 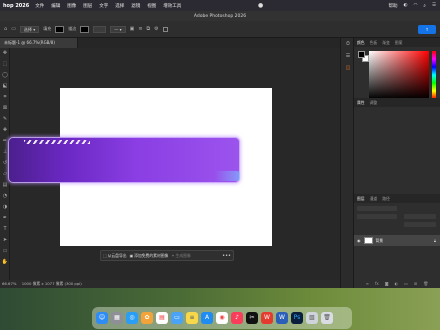 I want to click on eye-icon: ◉, so click(x=359, y=240).